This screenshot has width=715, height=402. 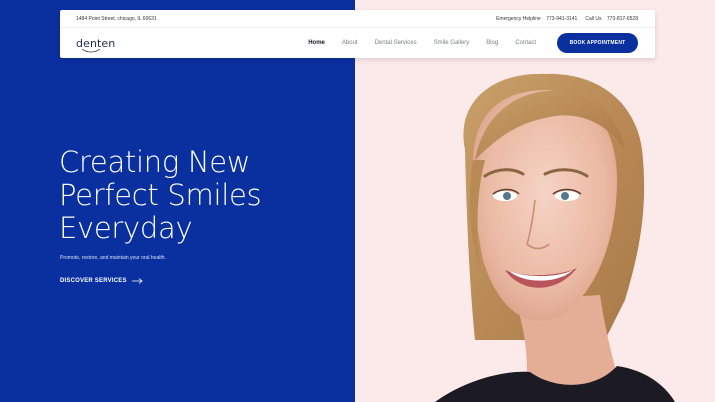 I want to click on address-text: 1484 Point Street, chicago, IL 60631, so click(x=116, y=18).